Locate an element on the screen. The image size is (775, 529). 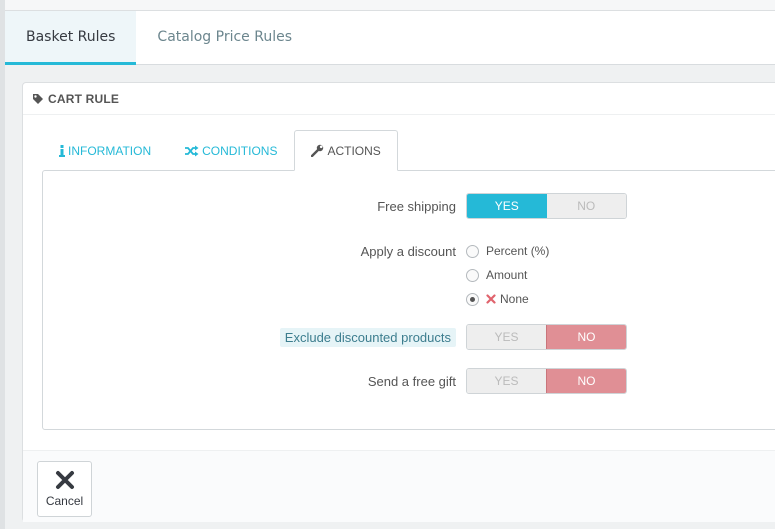
tab-conditions: CONDITIONS is located at coordinates (231, 150).